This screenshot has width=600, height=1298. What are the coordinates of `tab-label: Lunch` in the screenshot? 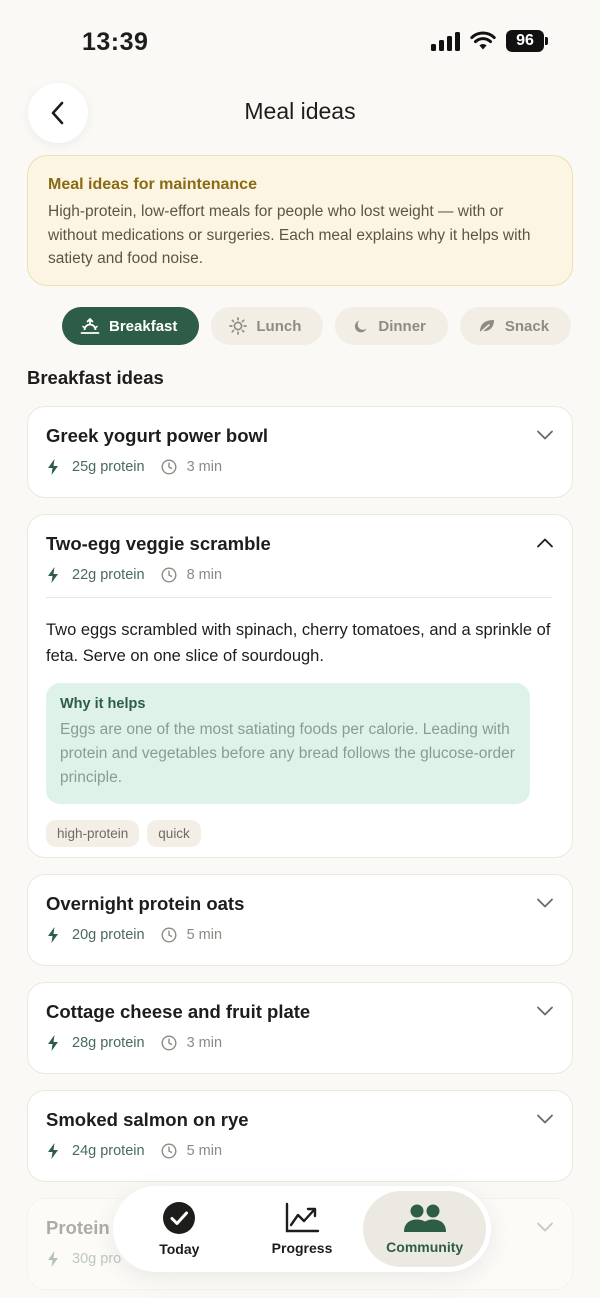 It's located at (279, 326).